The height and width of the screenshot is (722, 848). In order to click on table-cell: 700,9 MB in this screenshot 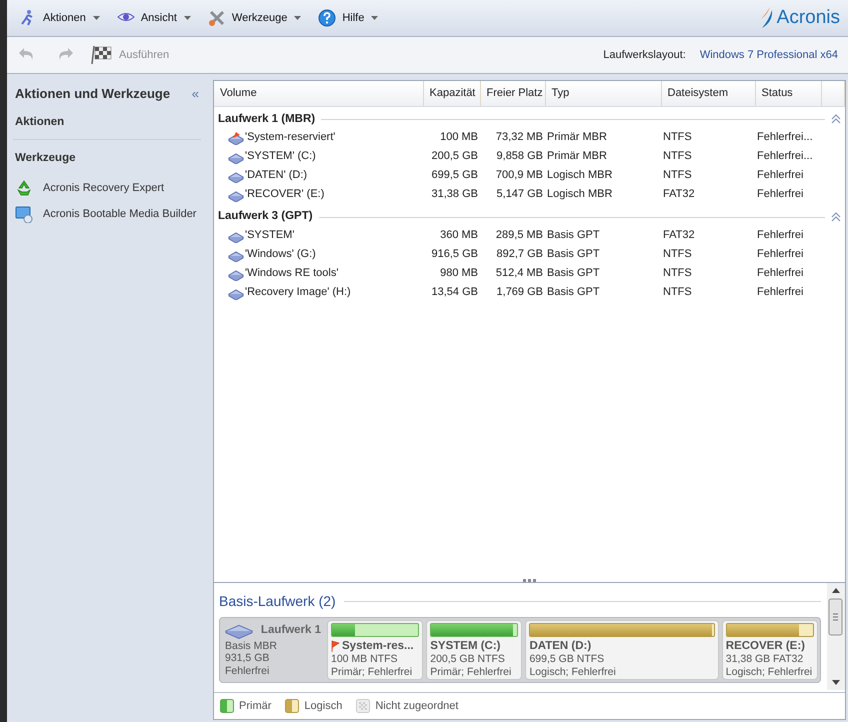, I will do `click(519, 175)`.